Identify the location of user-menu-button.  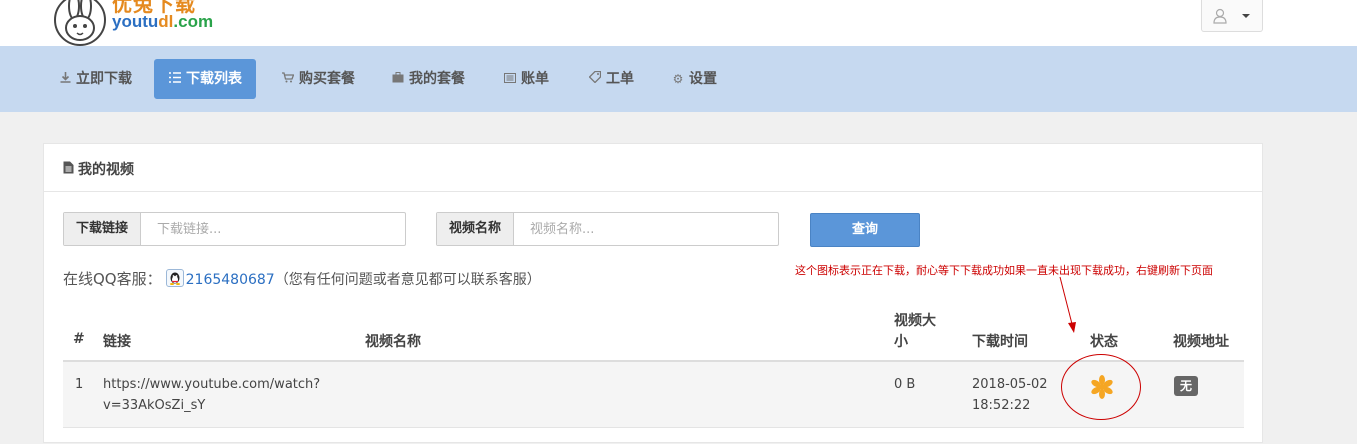
(1232, 16).